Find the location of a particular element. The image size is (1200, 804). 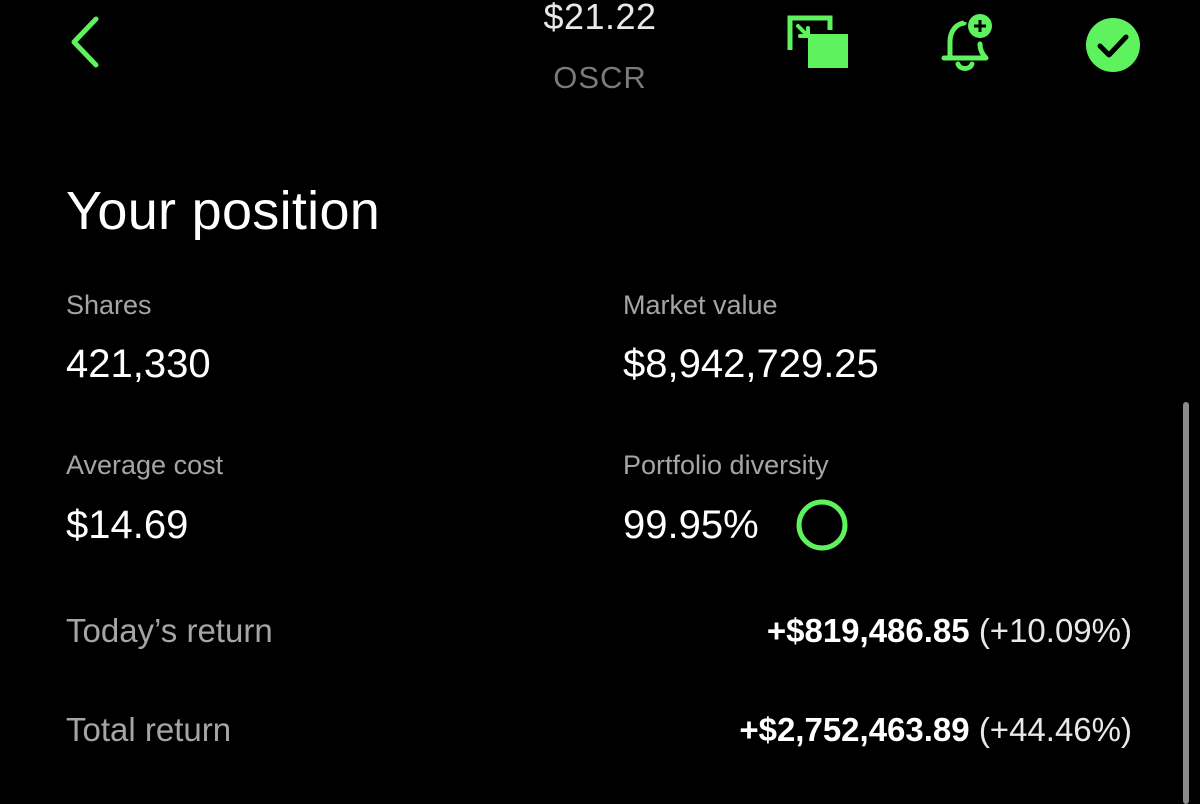

diversity-ring-progress is located at coordinates (822, 525).